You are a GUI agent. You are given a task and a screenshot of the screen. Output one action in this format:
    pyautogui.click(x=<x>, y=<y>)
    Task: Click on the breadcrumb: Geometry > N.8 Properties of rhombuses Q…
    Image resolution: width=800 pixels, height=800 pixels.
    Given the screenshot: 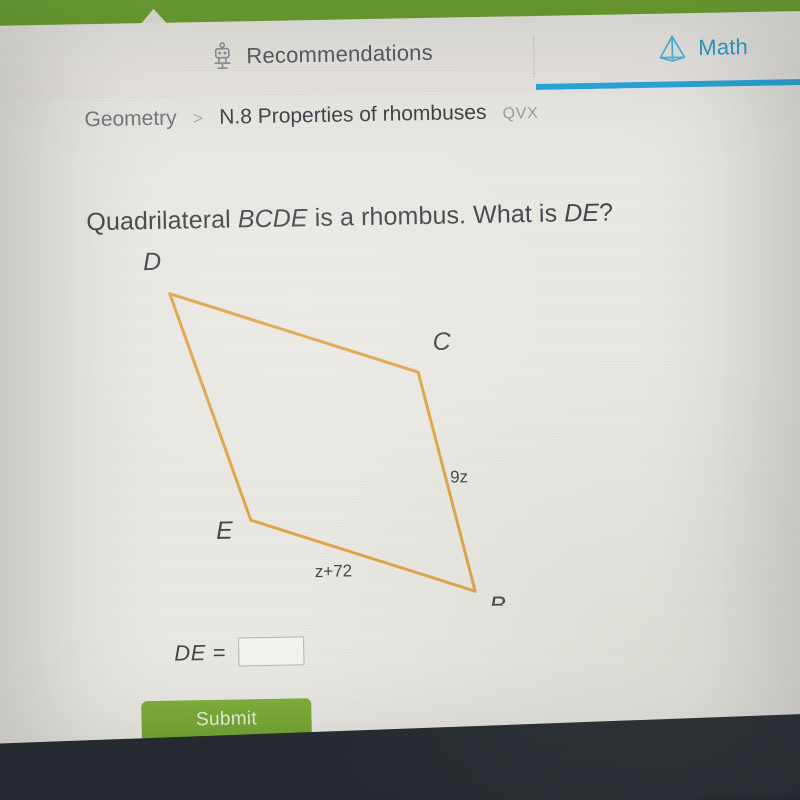 What is the action you would take?
    pyautogui.click(x=311, y=116)
    